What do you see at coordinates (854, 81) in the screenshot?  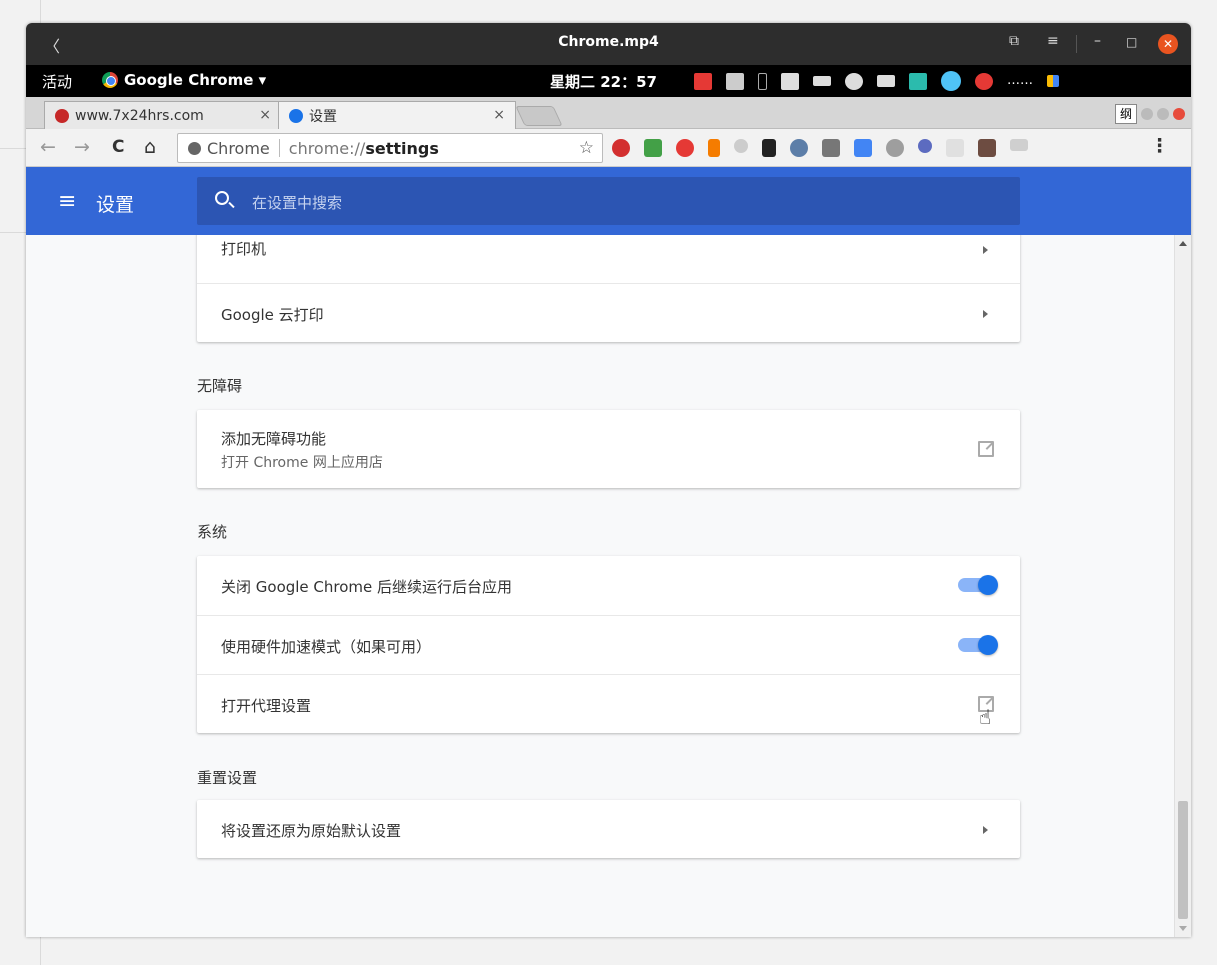 I see `coffee-icon` at bounding box center [854, 81].